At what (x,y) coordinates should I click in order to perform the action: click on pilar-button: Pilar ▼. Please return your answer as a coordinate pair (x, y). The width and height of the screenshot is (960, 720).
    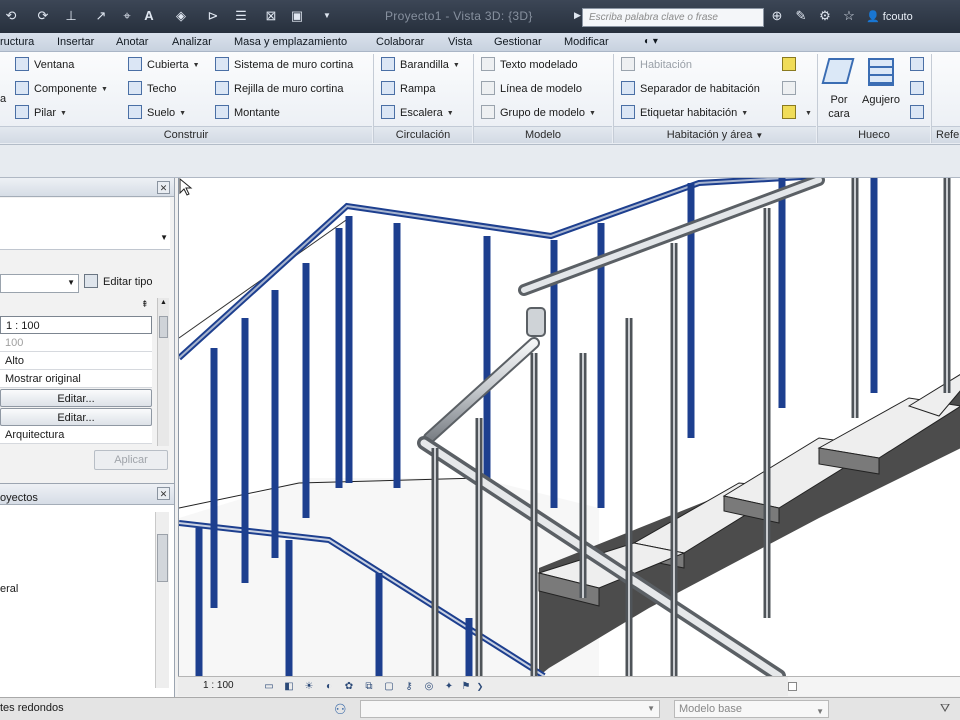
    Looking at the image, I should click on (41, 113).